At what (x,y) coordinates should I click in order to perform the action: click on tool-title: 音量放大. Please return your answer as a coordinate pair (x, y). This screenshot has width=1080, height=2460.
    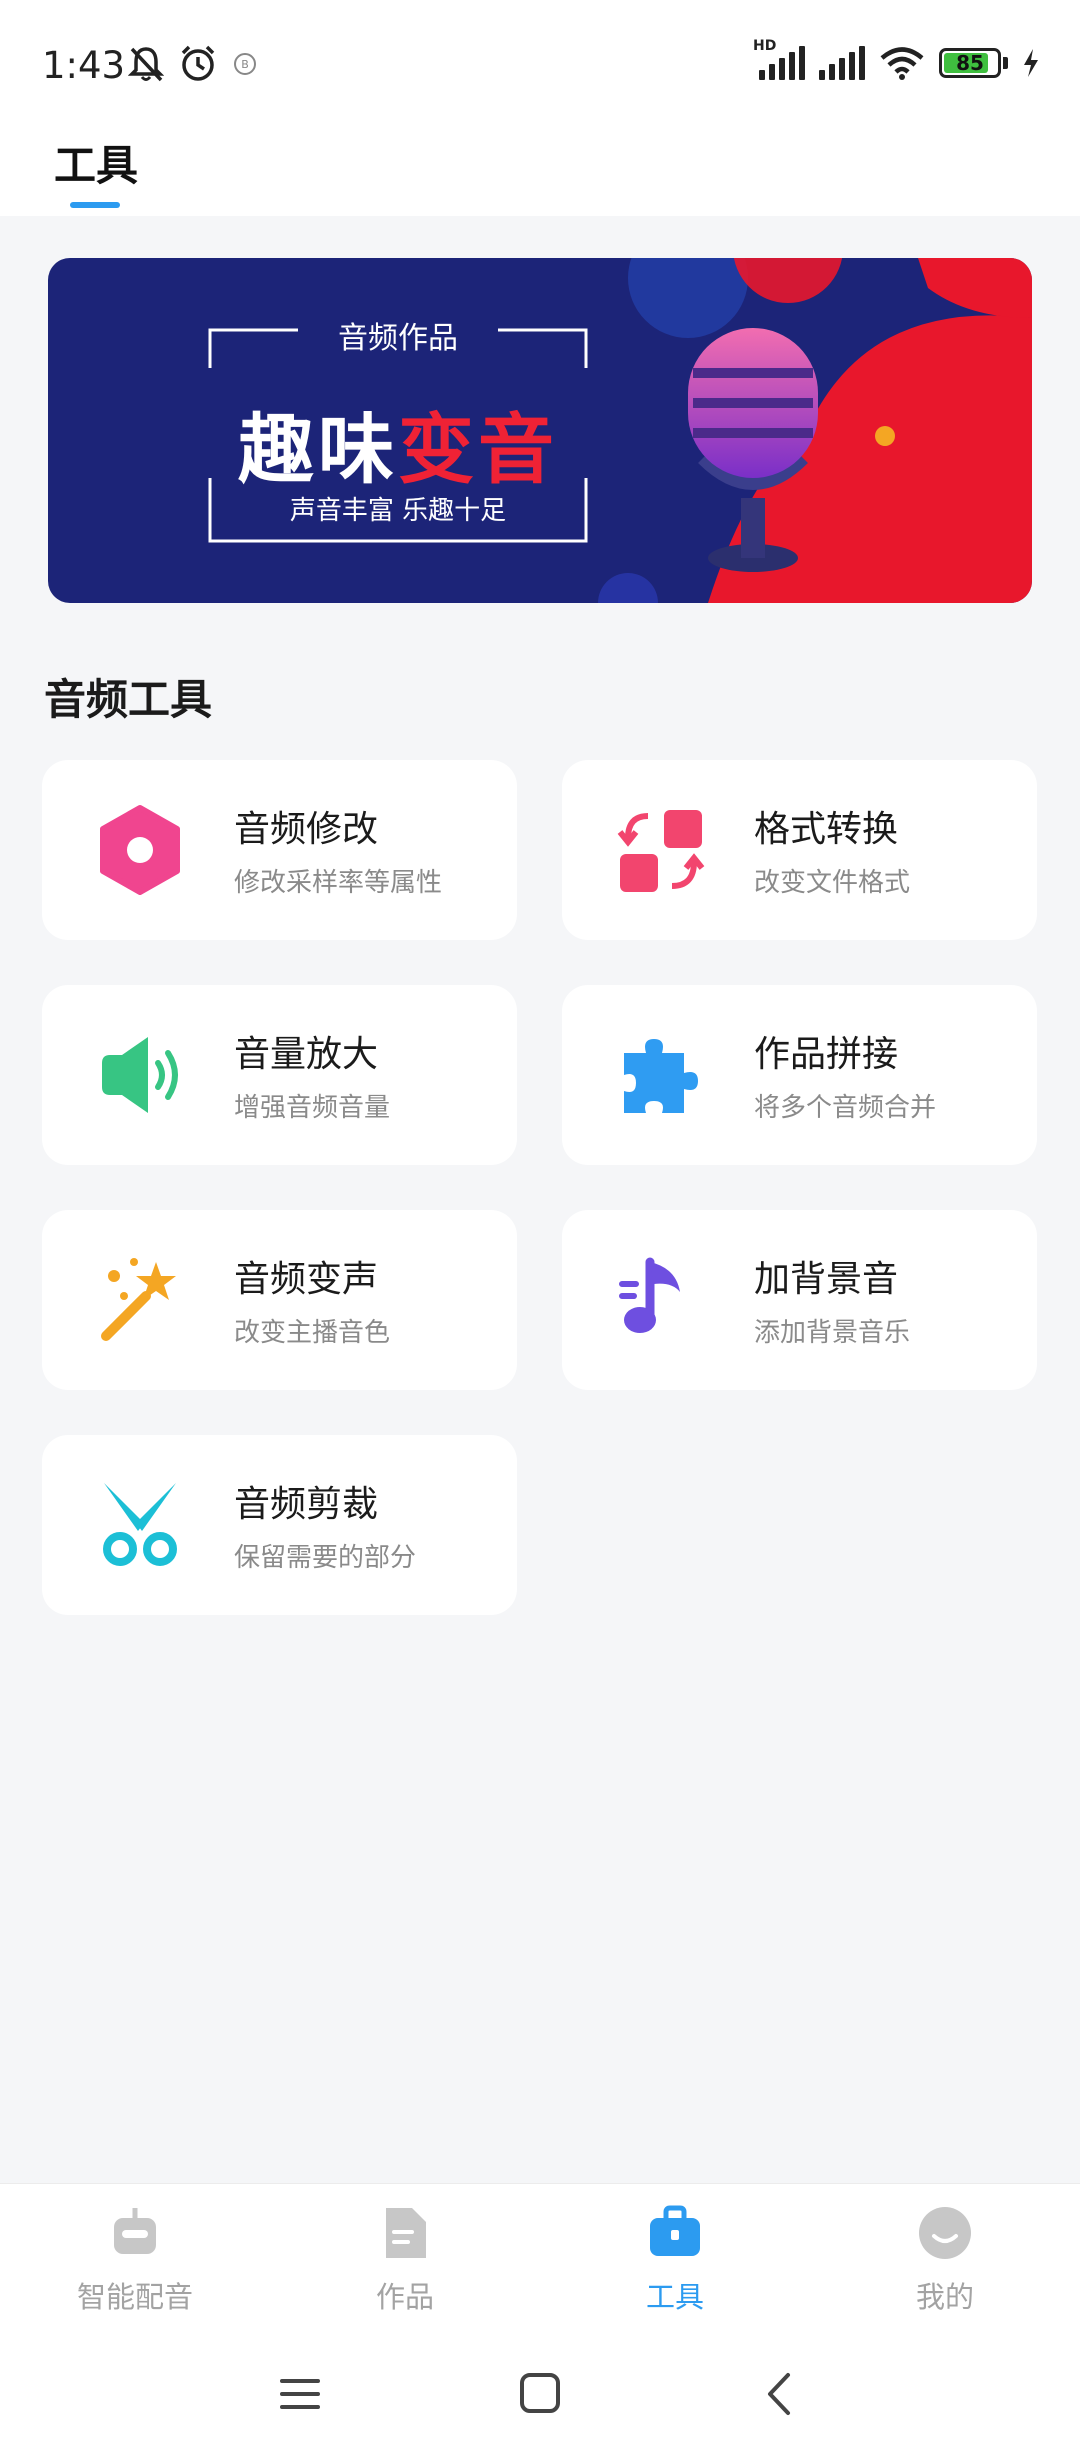
    Looking at the image, I should click on (306, 1054).